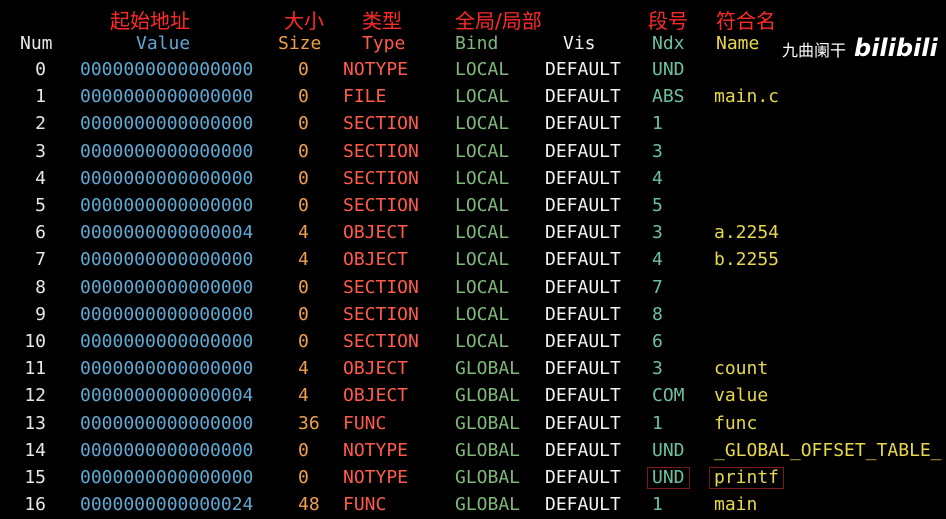 The width and height of the screenshot is (946, 519). What do you see at coordinates (300, 43) in the screenshot?
I see `header-size: Size` at bounding box center [300, 43].